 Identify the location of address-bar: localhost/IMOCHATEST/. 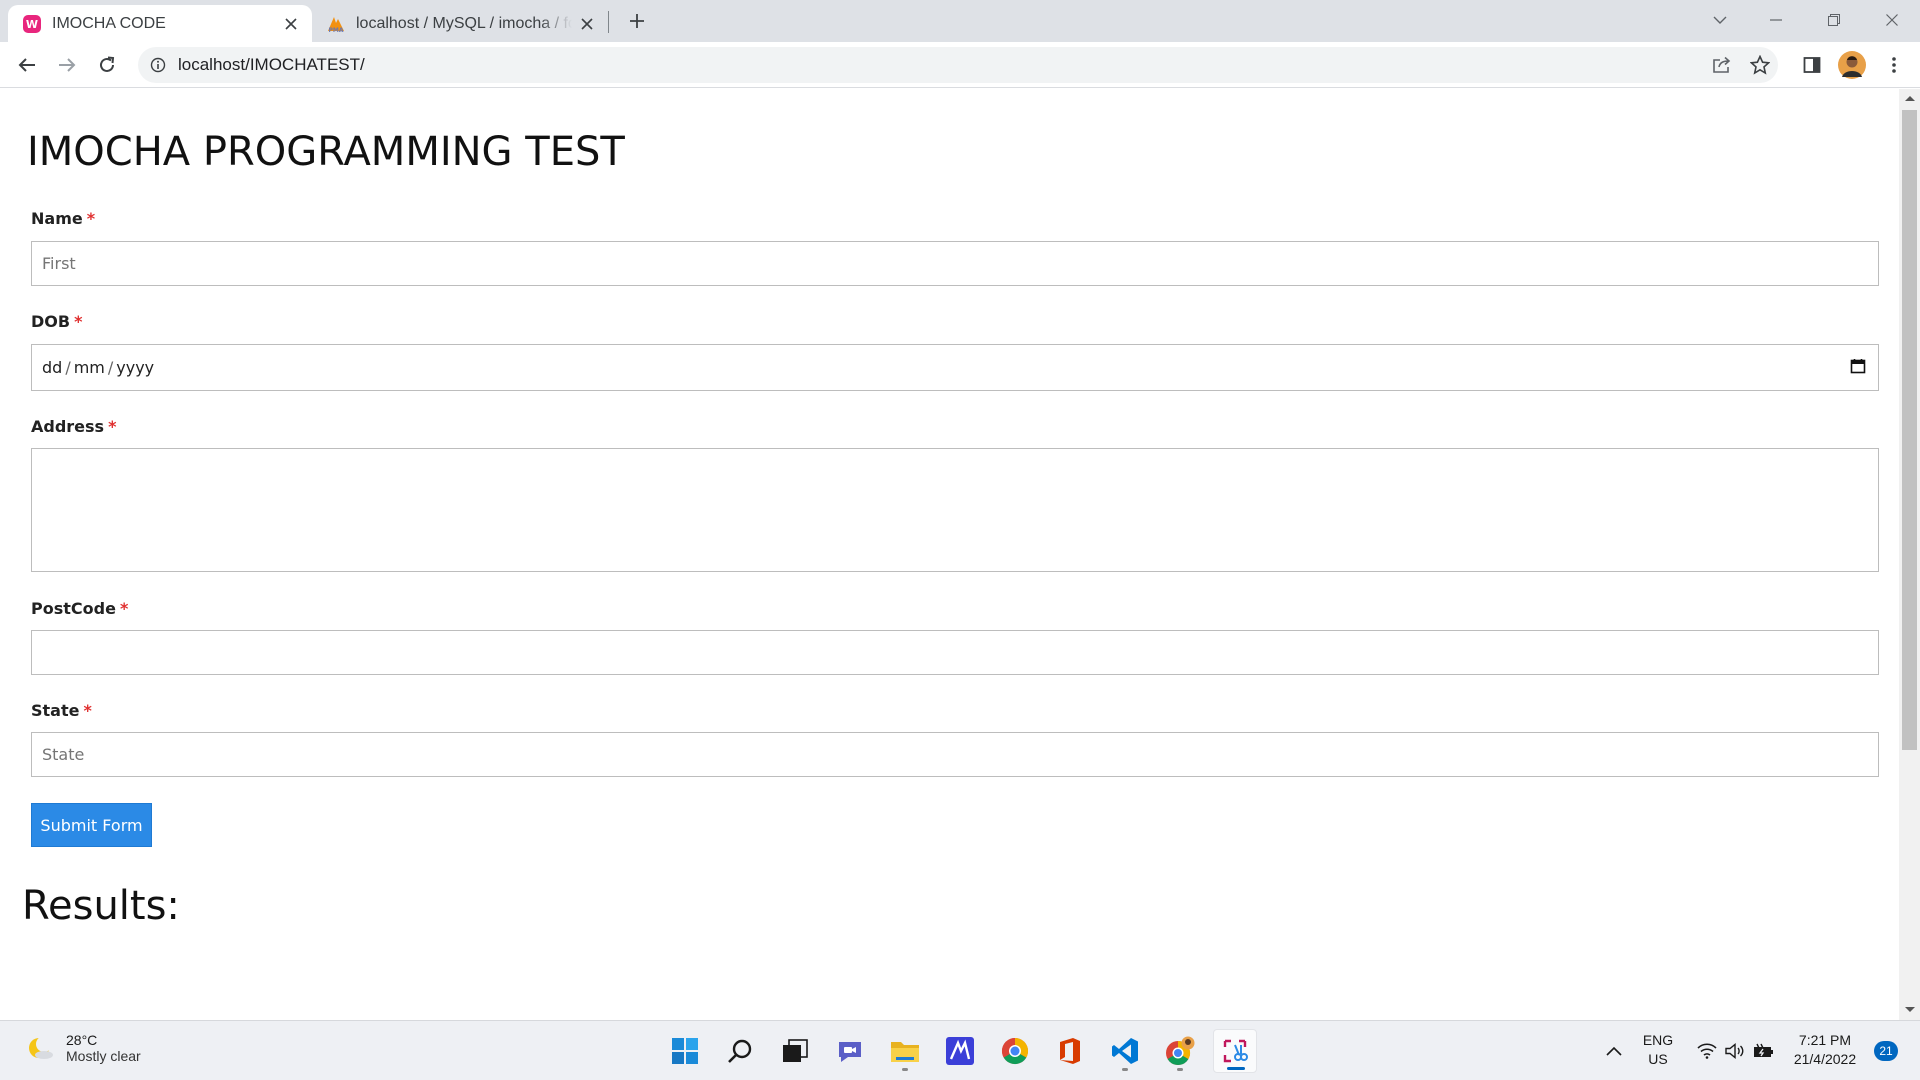
(958, 65).